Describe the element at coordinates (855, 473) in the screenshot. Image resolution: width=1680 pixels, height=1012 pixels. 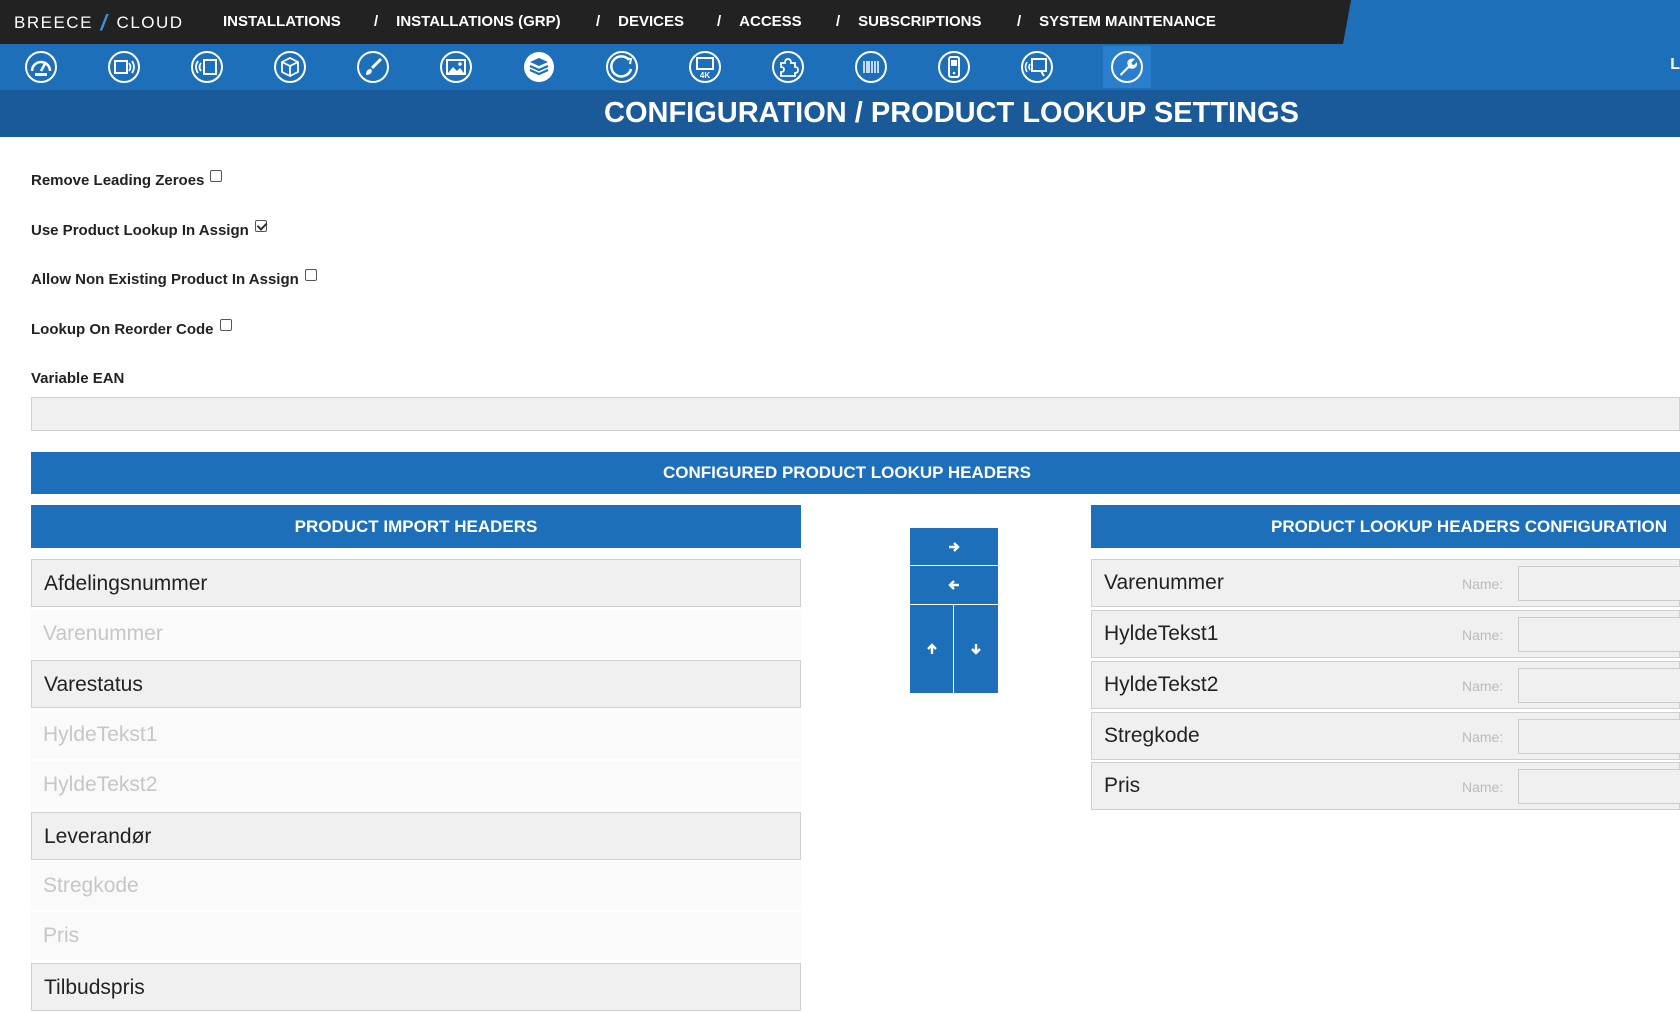
I see `configured-product-lookup-headers-title: CONFIGURED PRODUCT LOOKUP HEADERS` at that location.